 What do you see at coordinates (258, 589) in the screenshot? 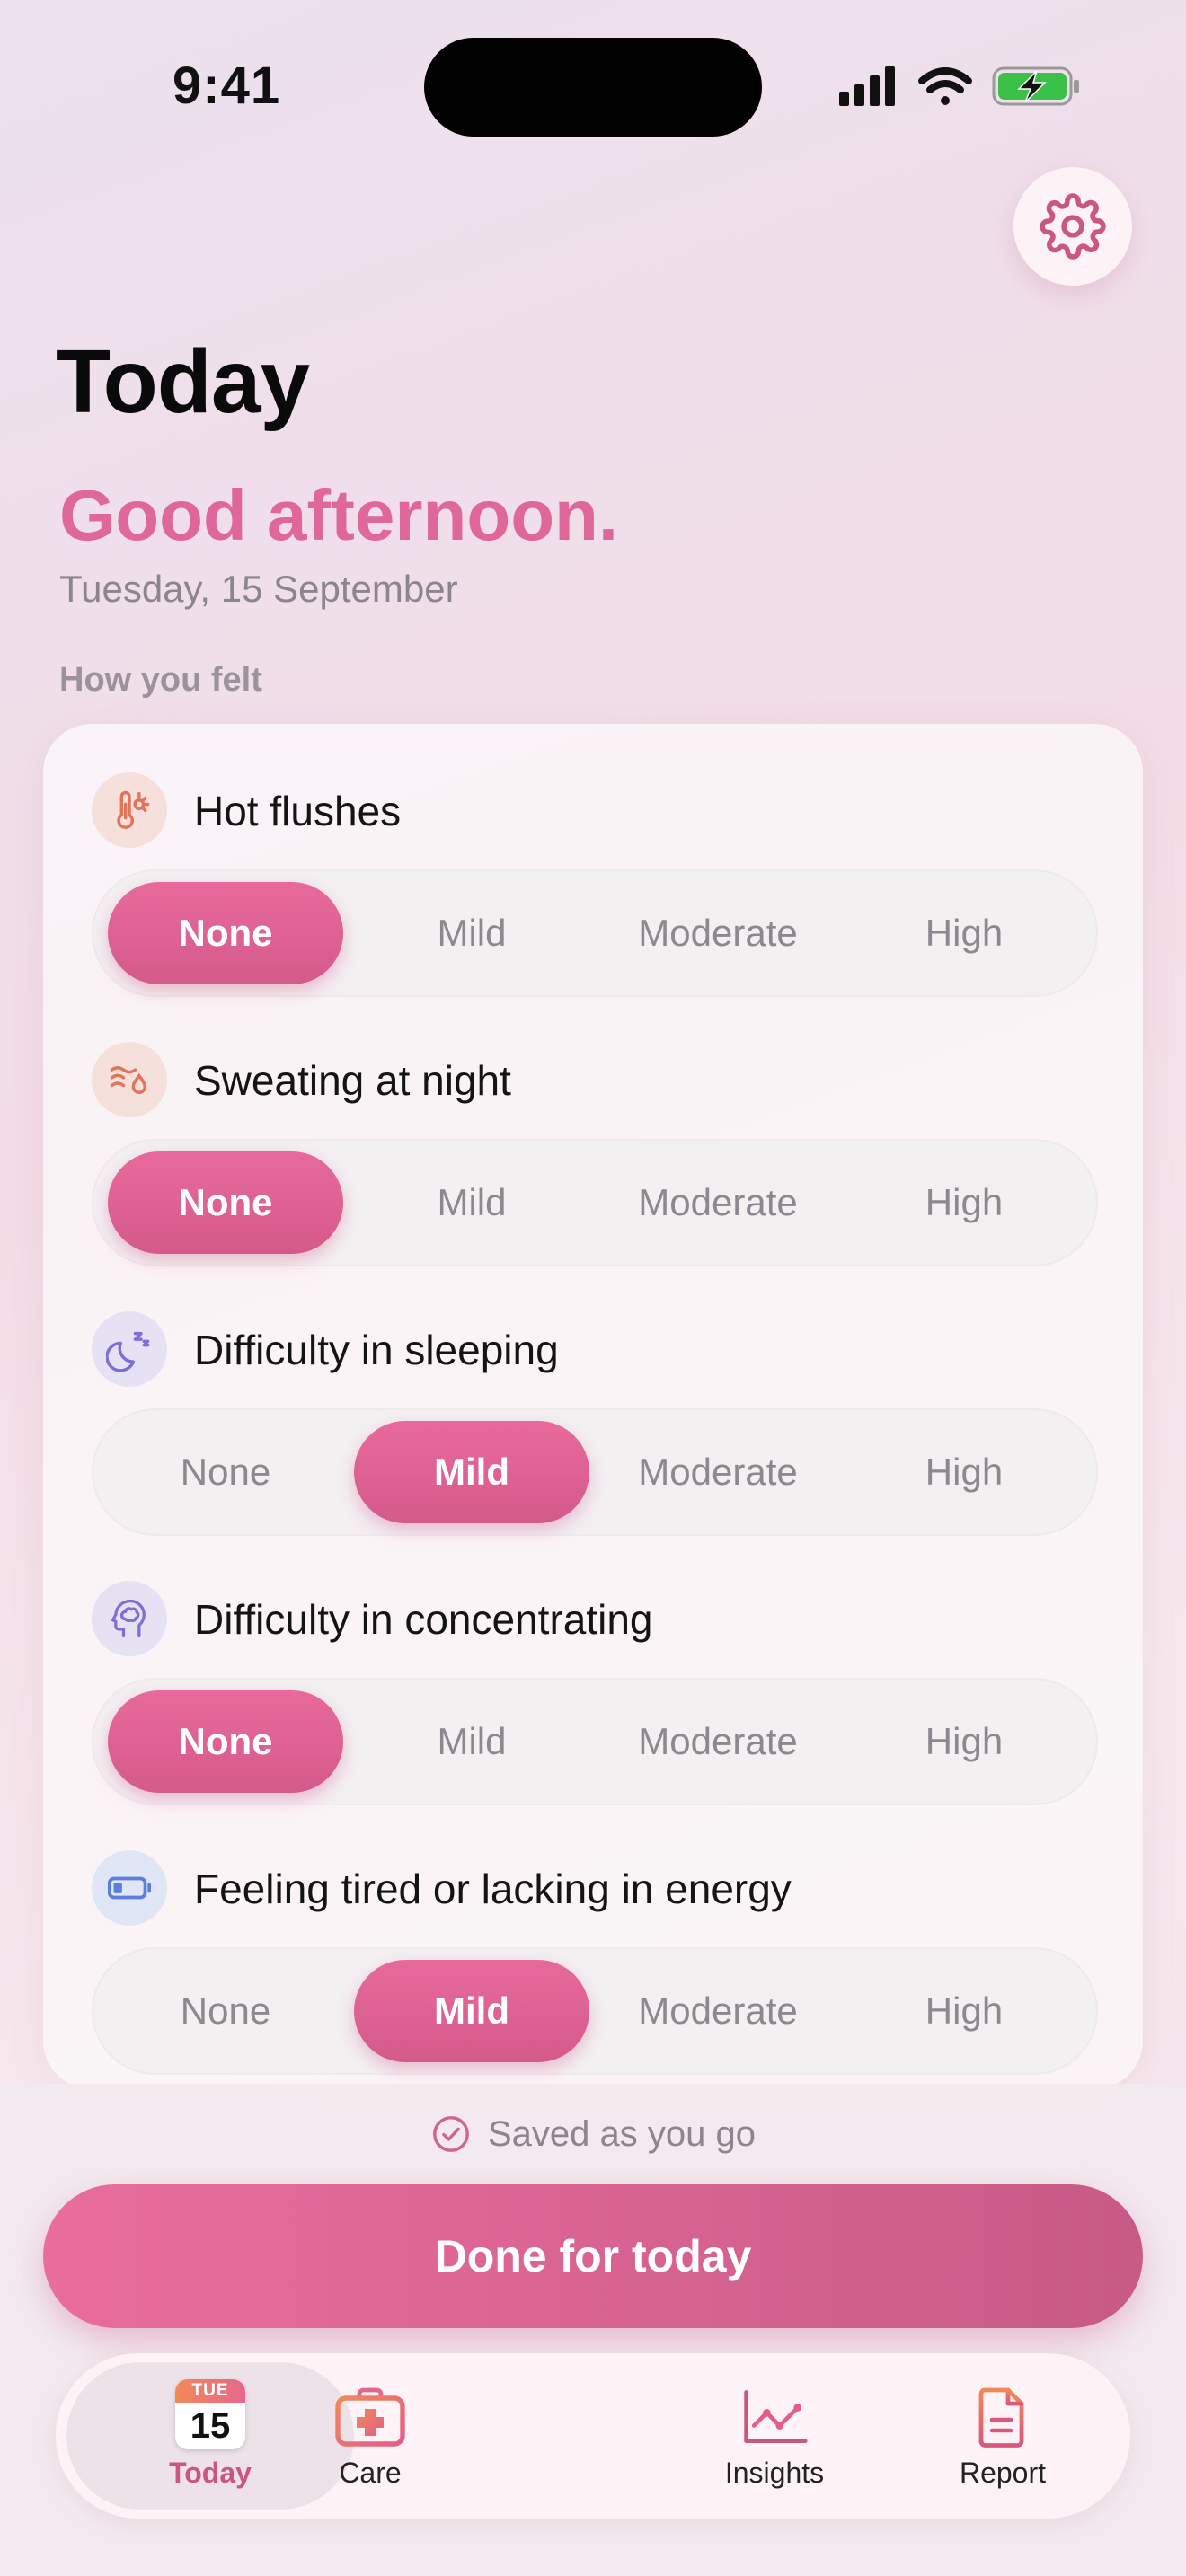
I see `current-date: Tuesday, 15 September` at bounding box center [258, 589].